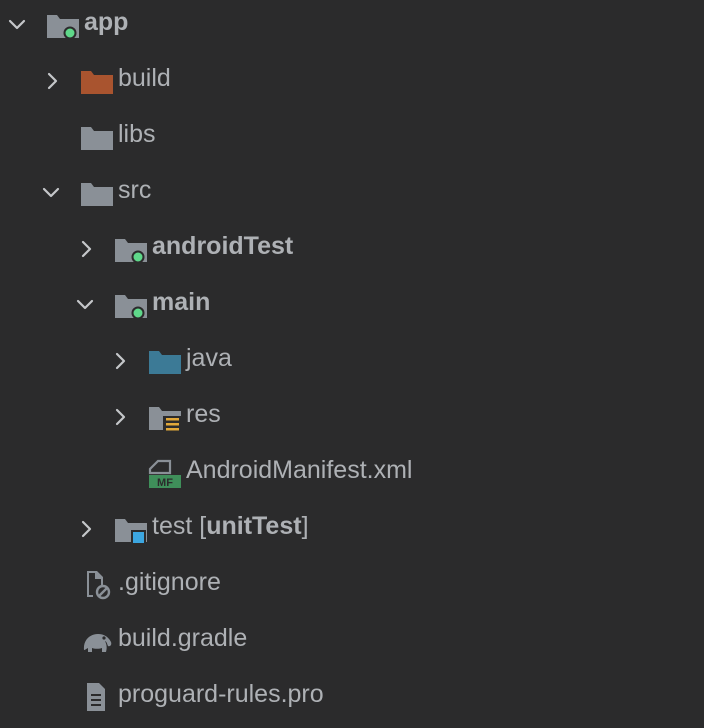 The height and width of the screenshot is (728, 704). Describe the element at coordinates (183, 638) in the screenshot. I see `tree-item-label: build.gradle` at that location.